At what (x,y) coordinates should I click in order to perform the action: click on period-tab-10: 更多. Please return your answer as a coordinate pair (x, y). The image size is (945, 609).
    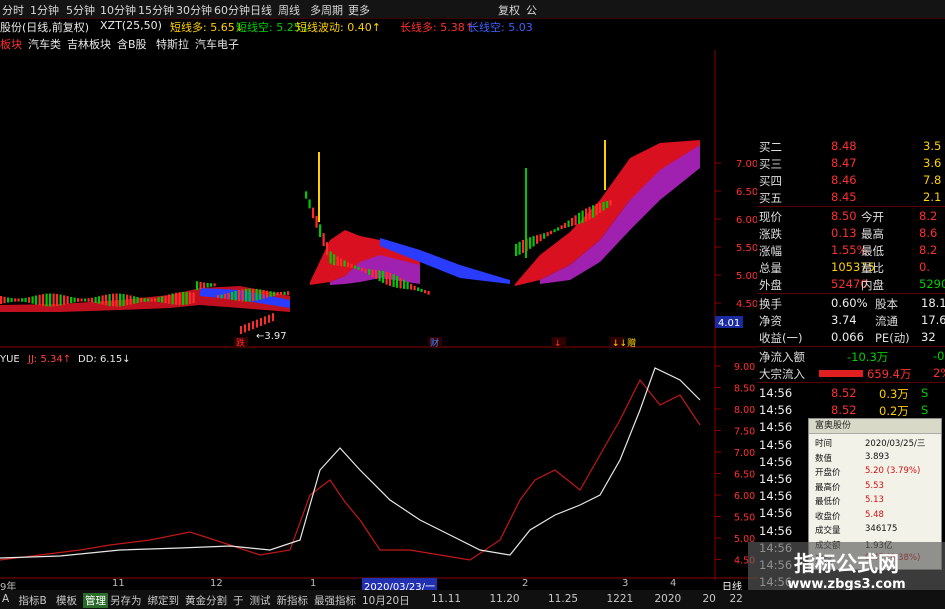
    Looking at the image, I should click on (359, 10).